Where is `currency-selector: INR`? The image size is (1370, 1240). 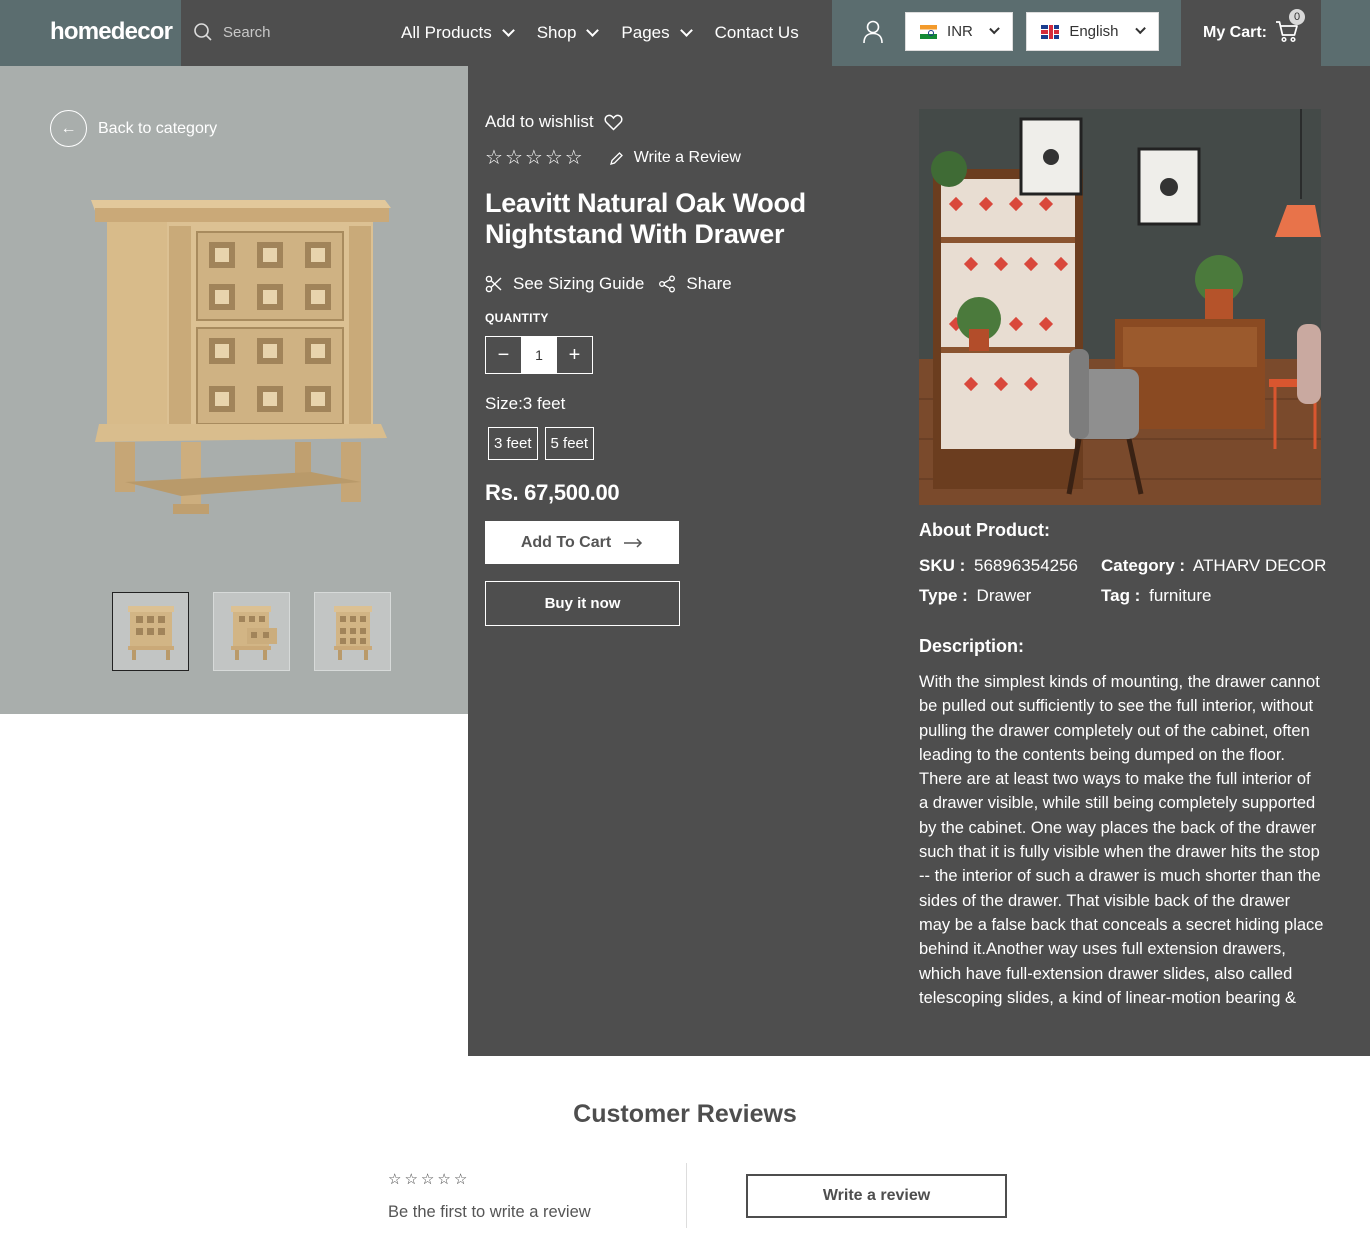 currency-selector: INR is located at coordinates (959, 31).